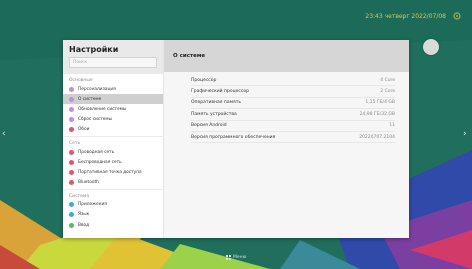 Image resolution: width=472 pixels, height=269 pixels. Describe the element at coordinates (71, 99) in the screenshot. I see `info-icon` at that location.